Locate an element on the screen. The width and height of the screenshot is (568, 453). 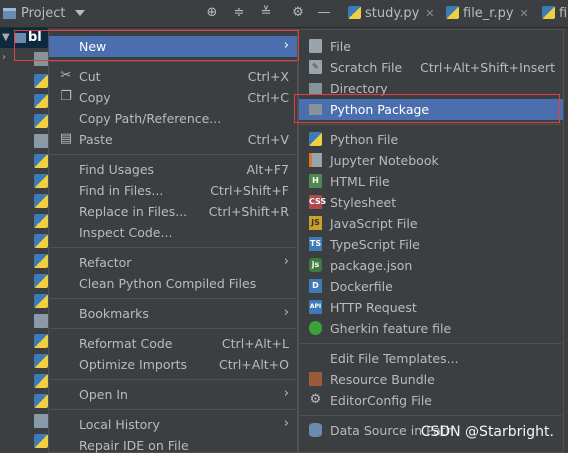
menu-item-label: Refactor is located at coordinates (105, 262).